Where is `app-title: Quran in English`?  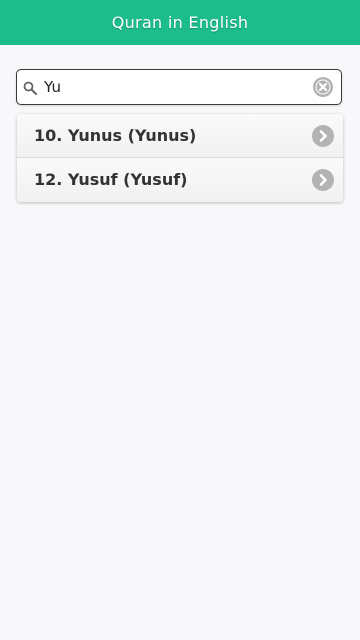 app-title: Quran in English is located at coordinates (180, 22).